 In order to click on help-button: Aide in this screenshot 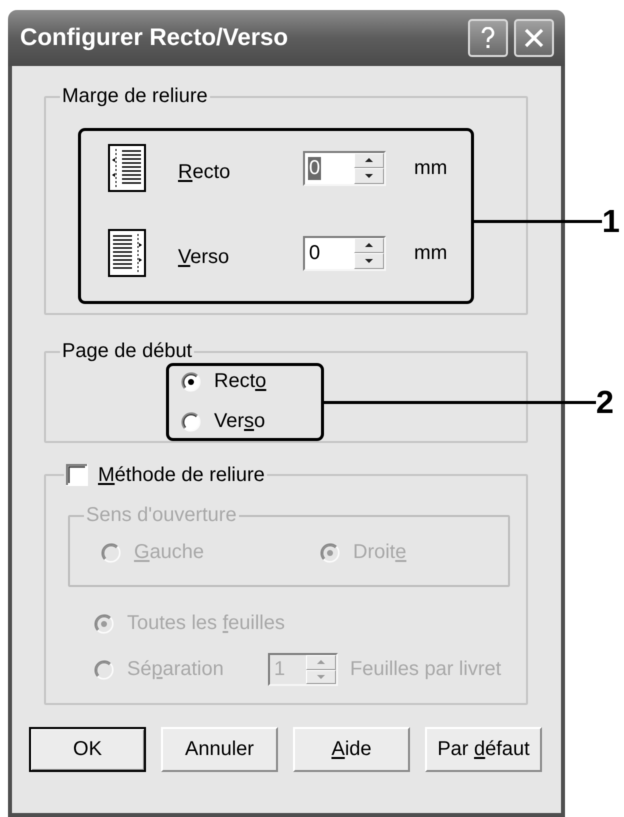, I will do `click(351, 749)`.